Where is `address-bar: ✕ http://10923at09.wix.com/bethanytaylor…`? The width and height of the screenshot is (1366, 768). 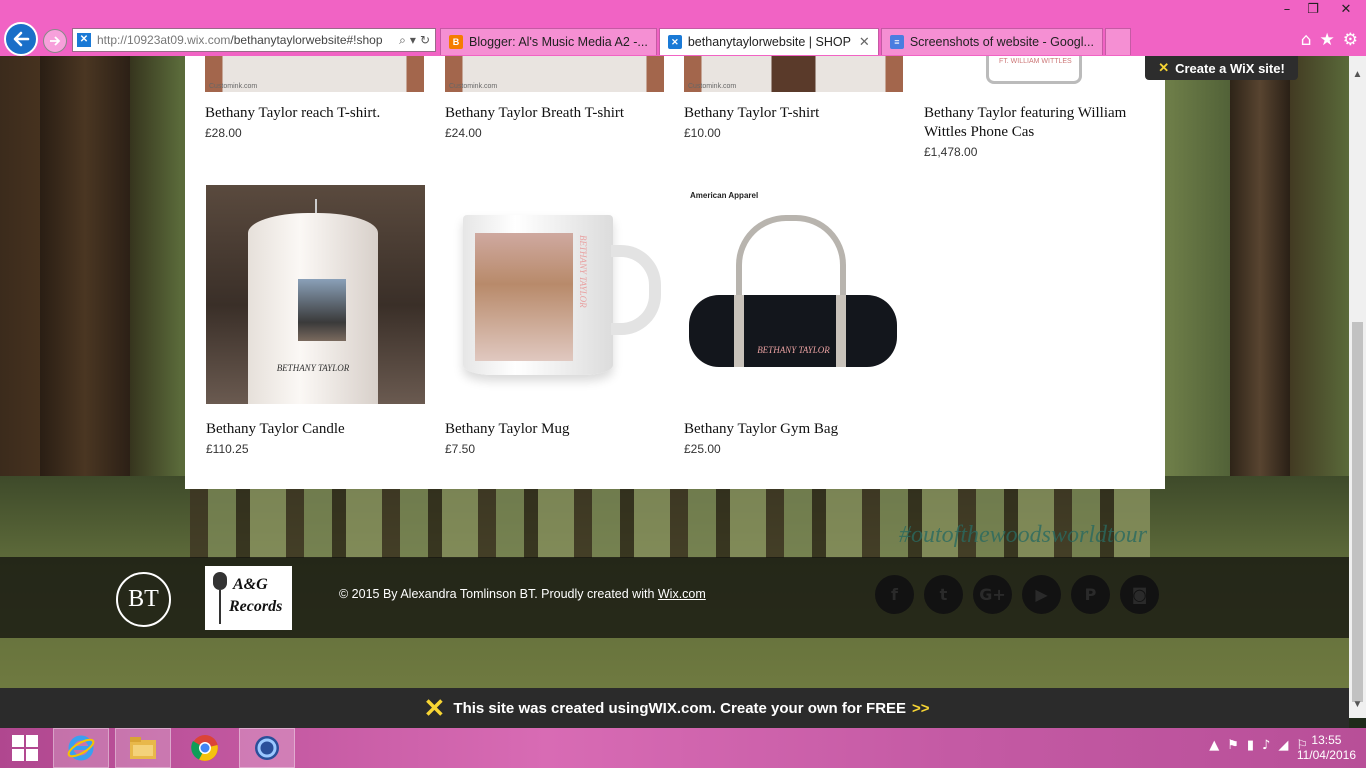
address-bar: ✕ http://10923at09.wix.com/bethanytaylor… is located at coordinates (254, 40).